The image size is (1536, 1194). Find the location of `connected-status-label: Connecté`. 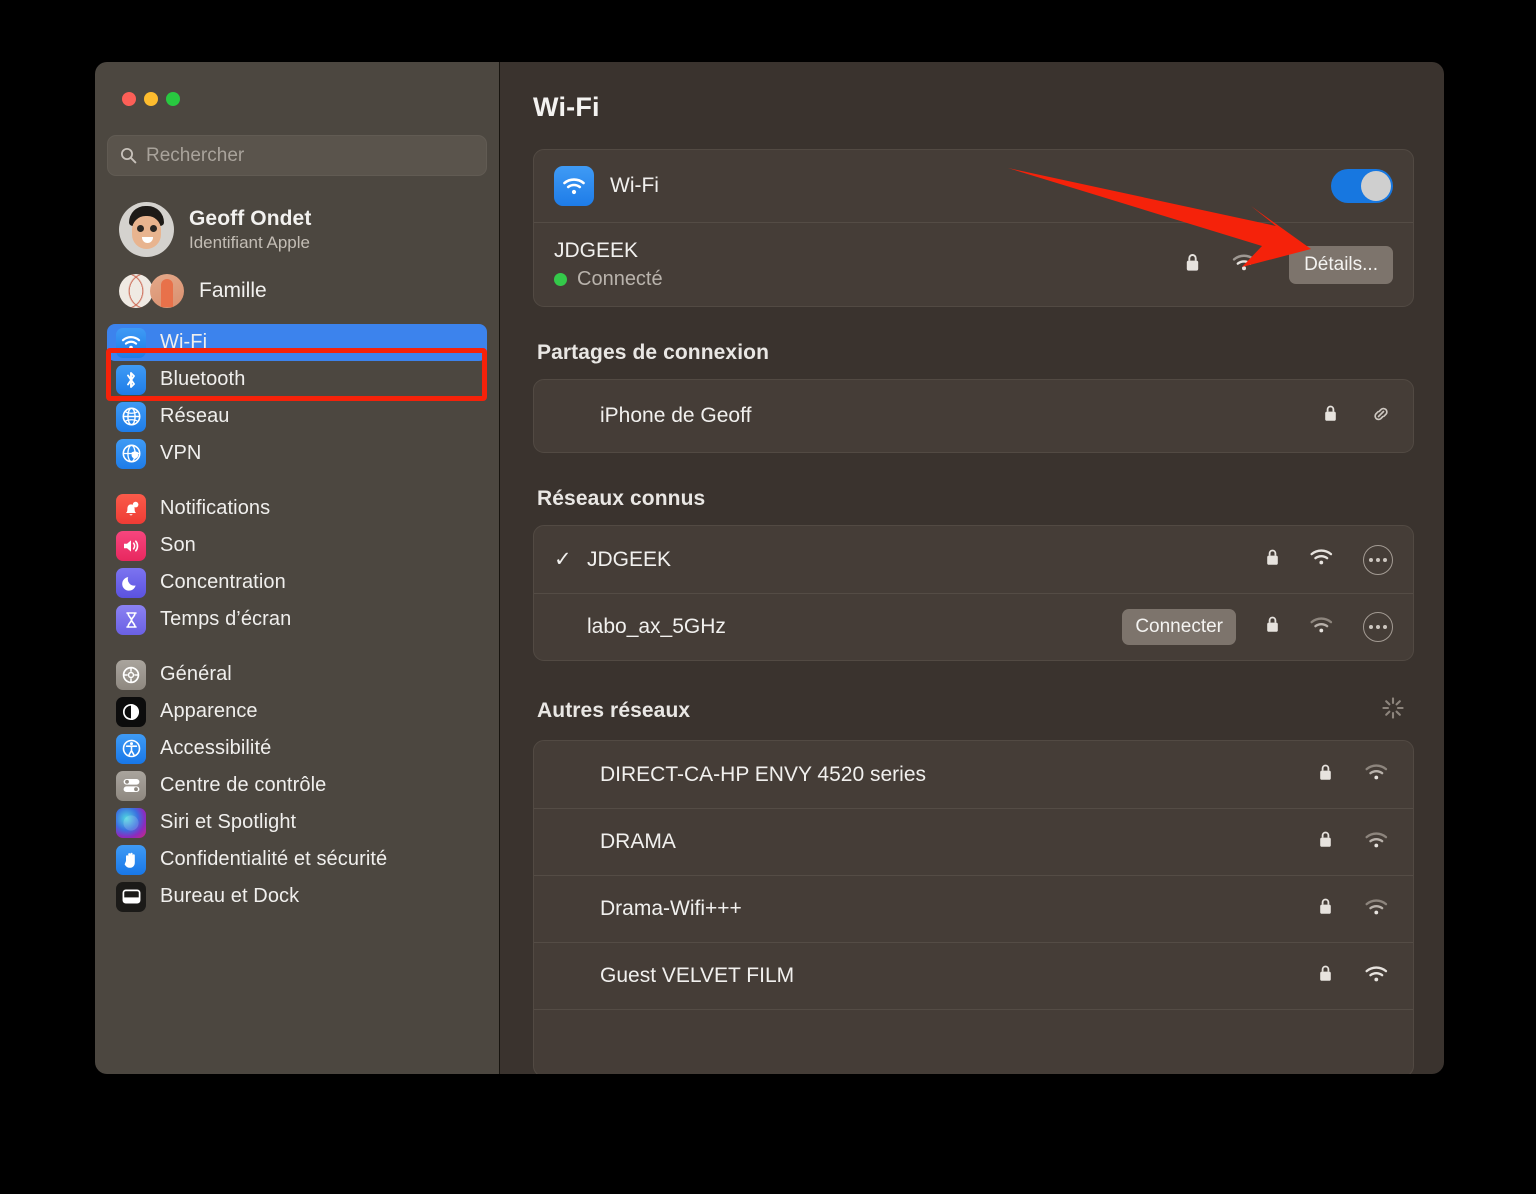

connected-status-label: Connecté is located at coordinates (620, 278).